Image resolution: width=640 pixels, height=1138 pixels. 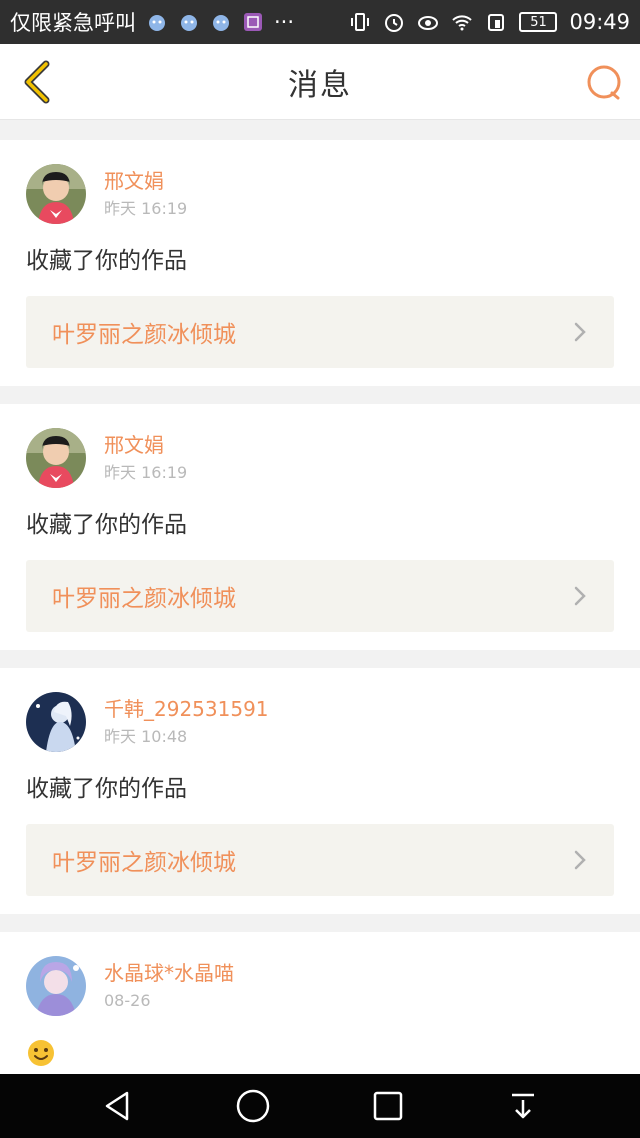 I want to click on signal-icon, so click(x=496, y=22).